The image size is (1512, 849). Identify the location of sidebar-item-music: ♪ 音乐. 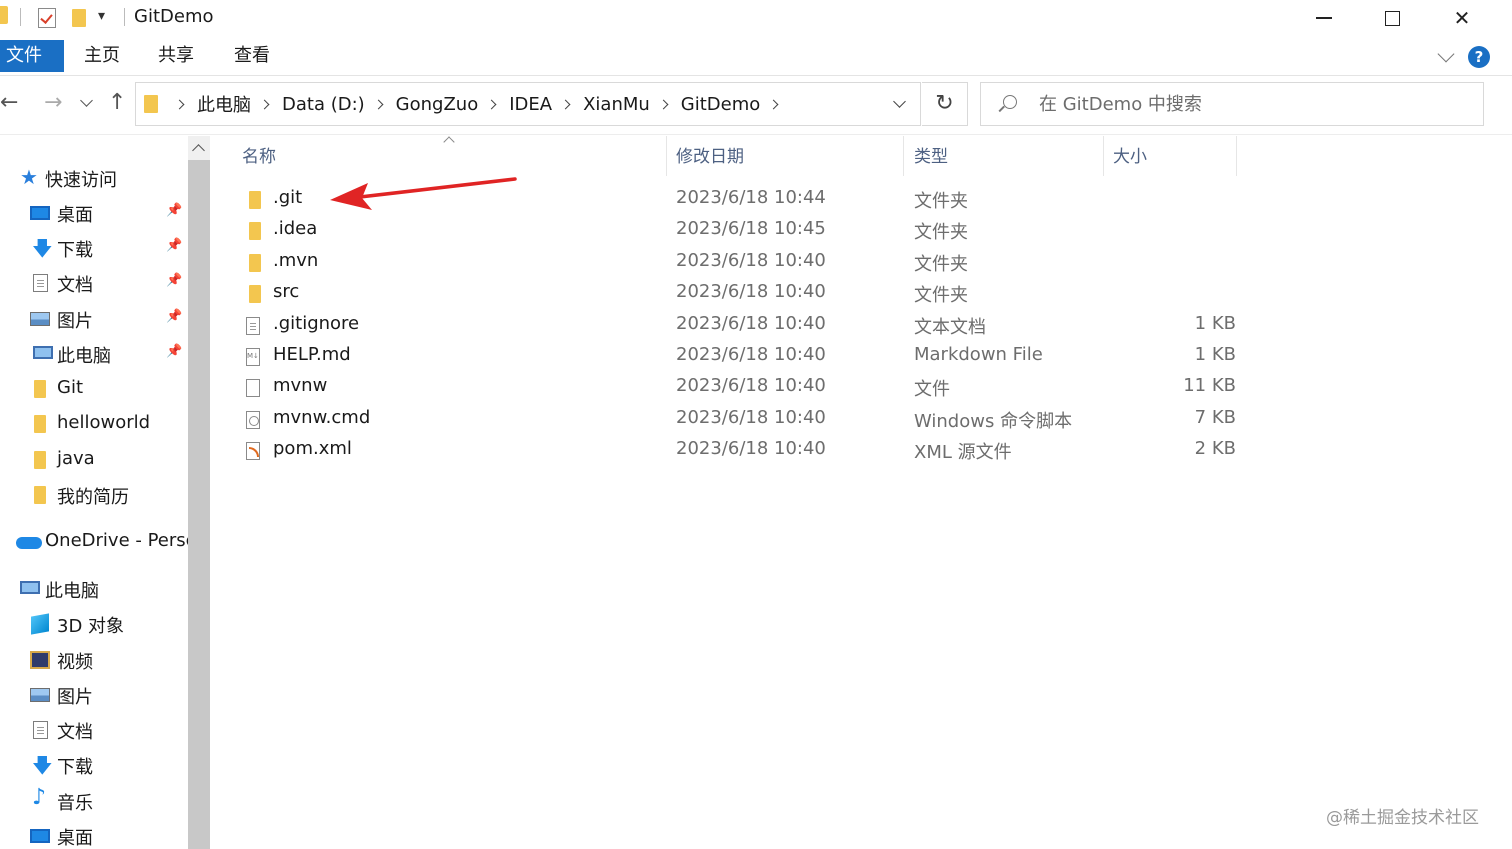
(94, 801).